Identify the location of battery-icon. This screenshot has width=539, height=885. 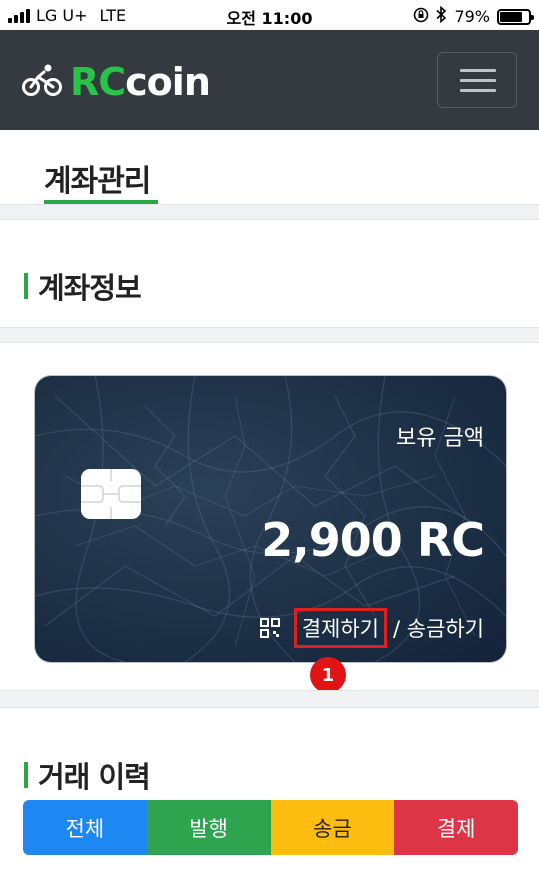
(515, 16).